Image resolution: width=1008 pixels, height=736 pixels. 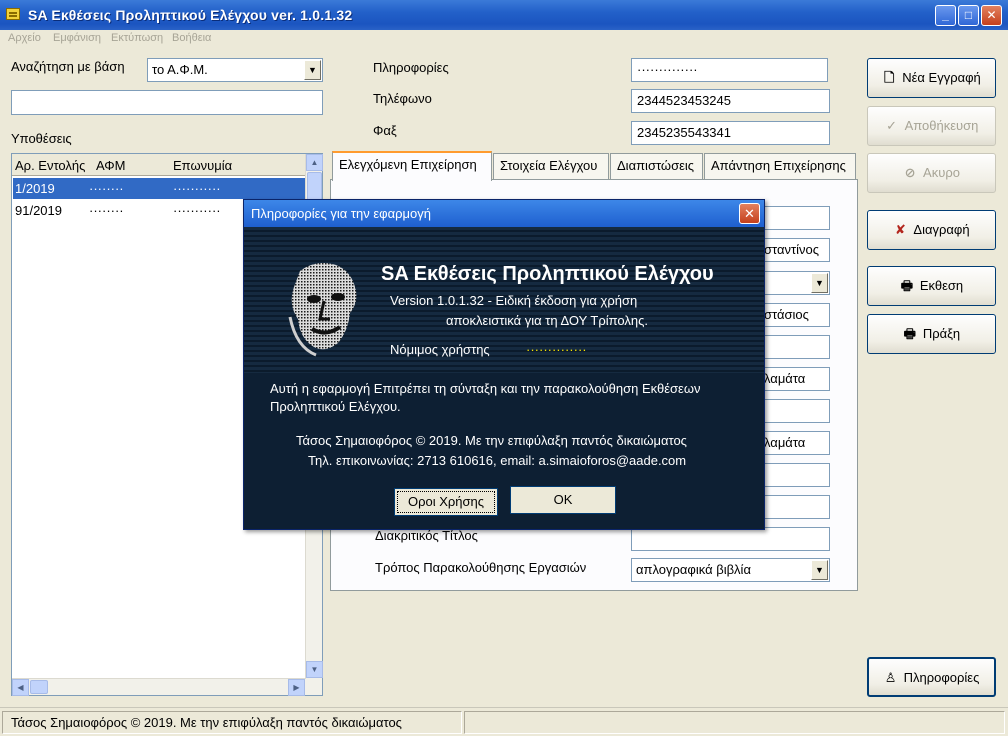 I want to click on dialog-heading: SA Εκθέσεις Προληπτικού Ελέγχου, so click(x=547, y=274).